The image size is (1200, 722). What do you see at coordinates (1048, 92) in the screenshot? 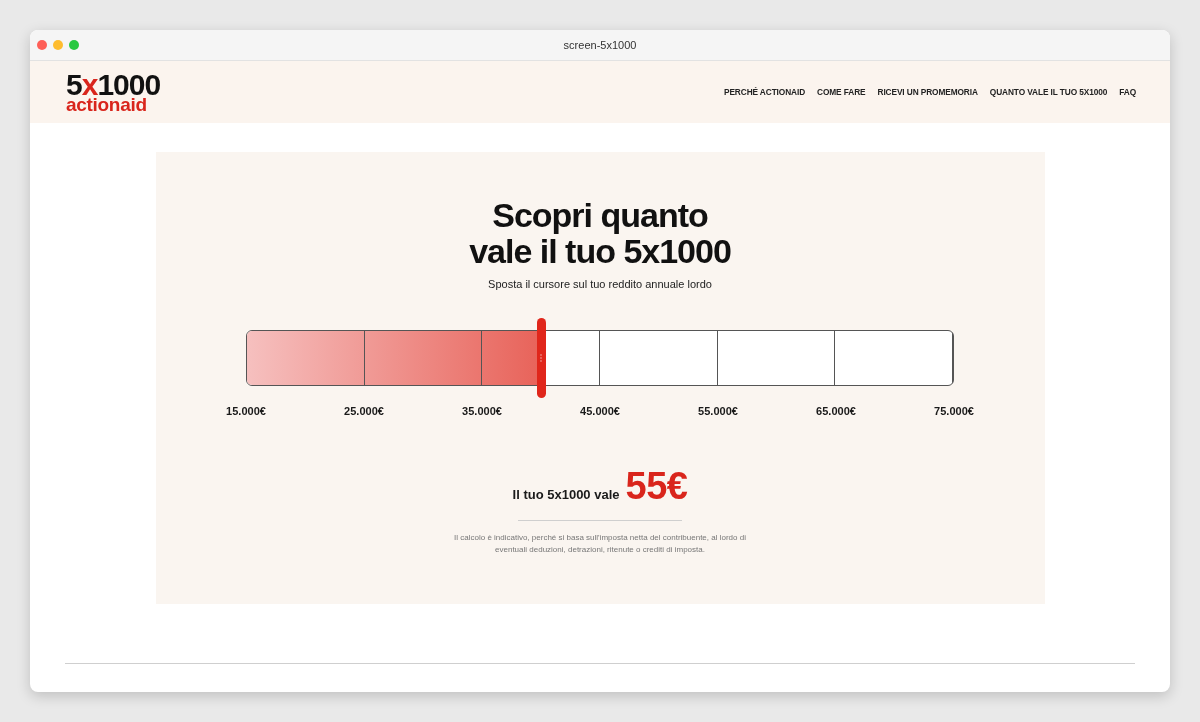
I see `nav-link: QUANTO VALE IL TUO 5X1000` at bounding box center [1048, 92].